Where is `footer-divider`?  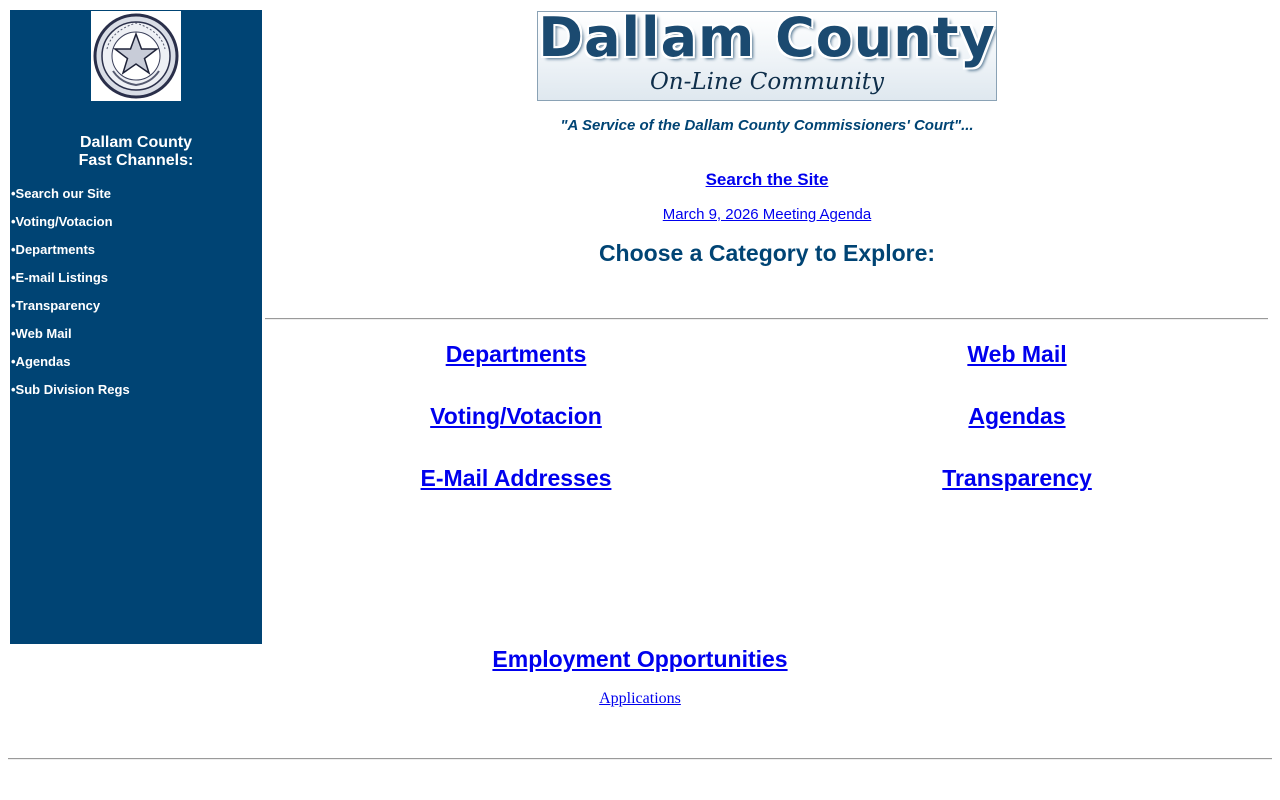
footer-divider is located at coordinates (640, 759).